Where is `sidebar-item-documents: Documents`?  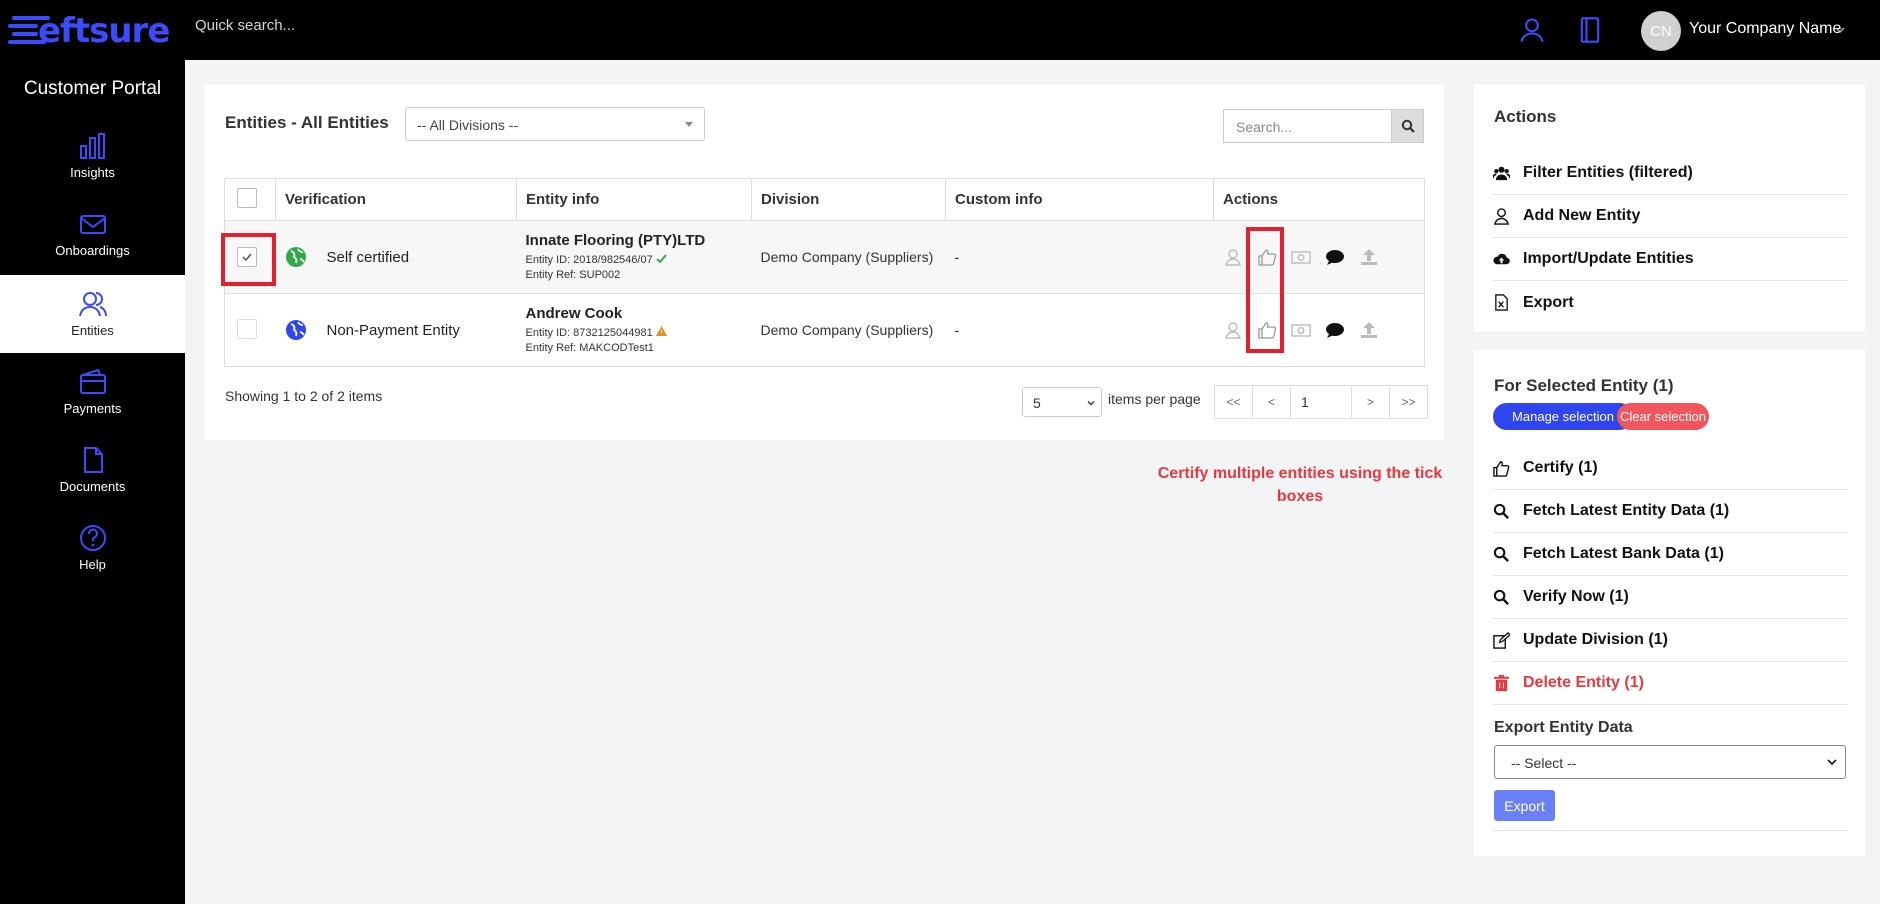
sidebar-item-documents: Documents is located at coordinates (92, 470).